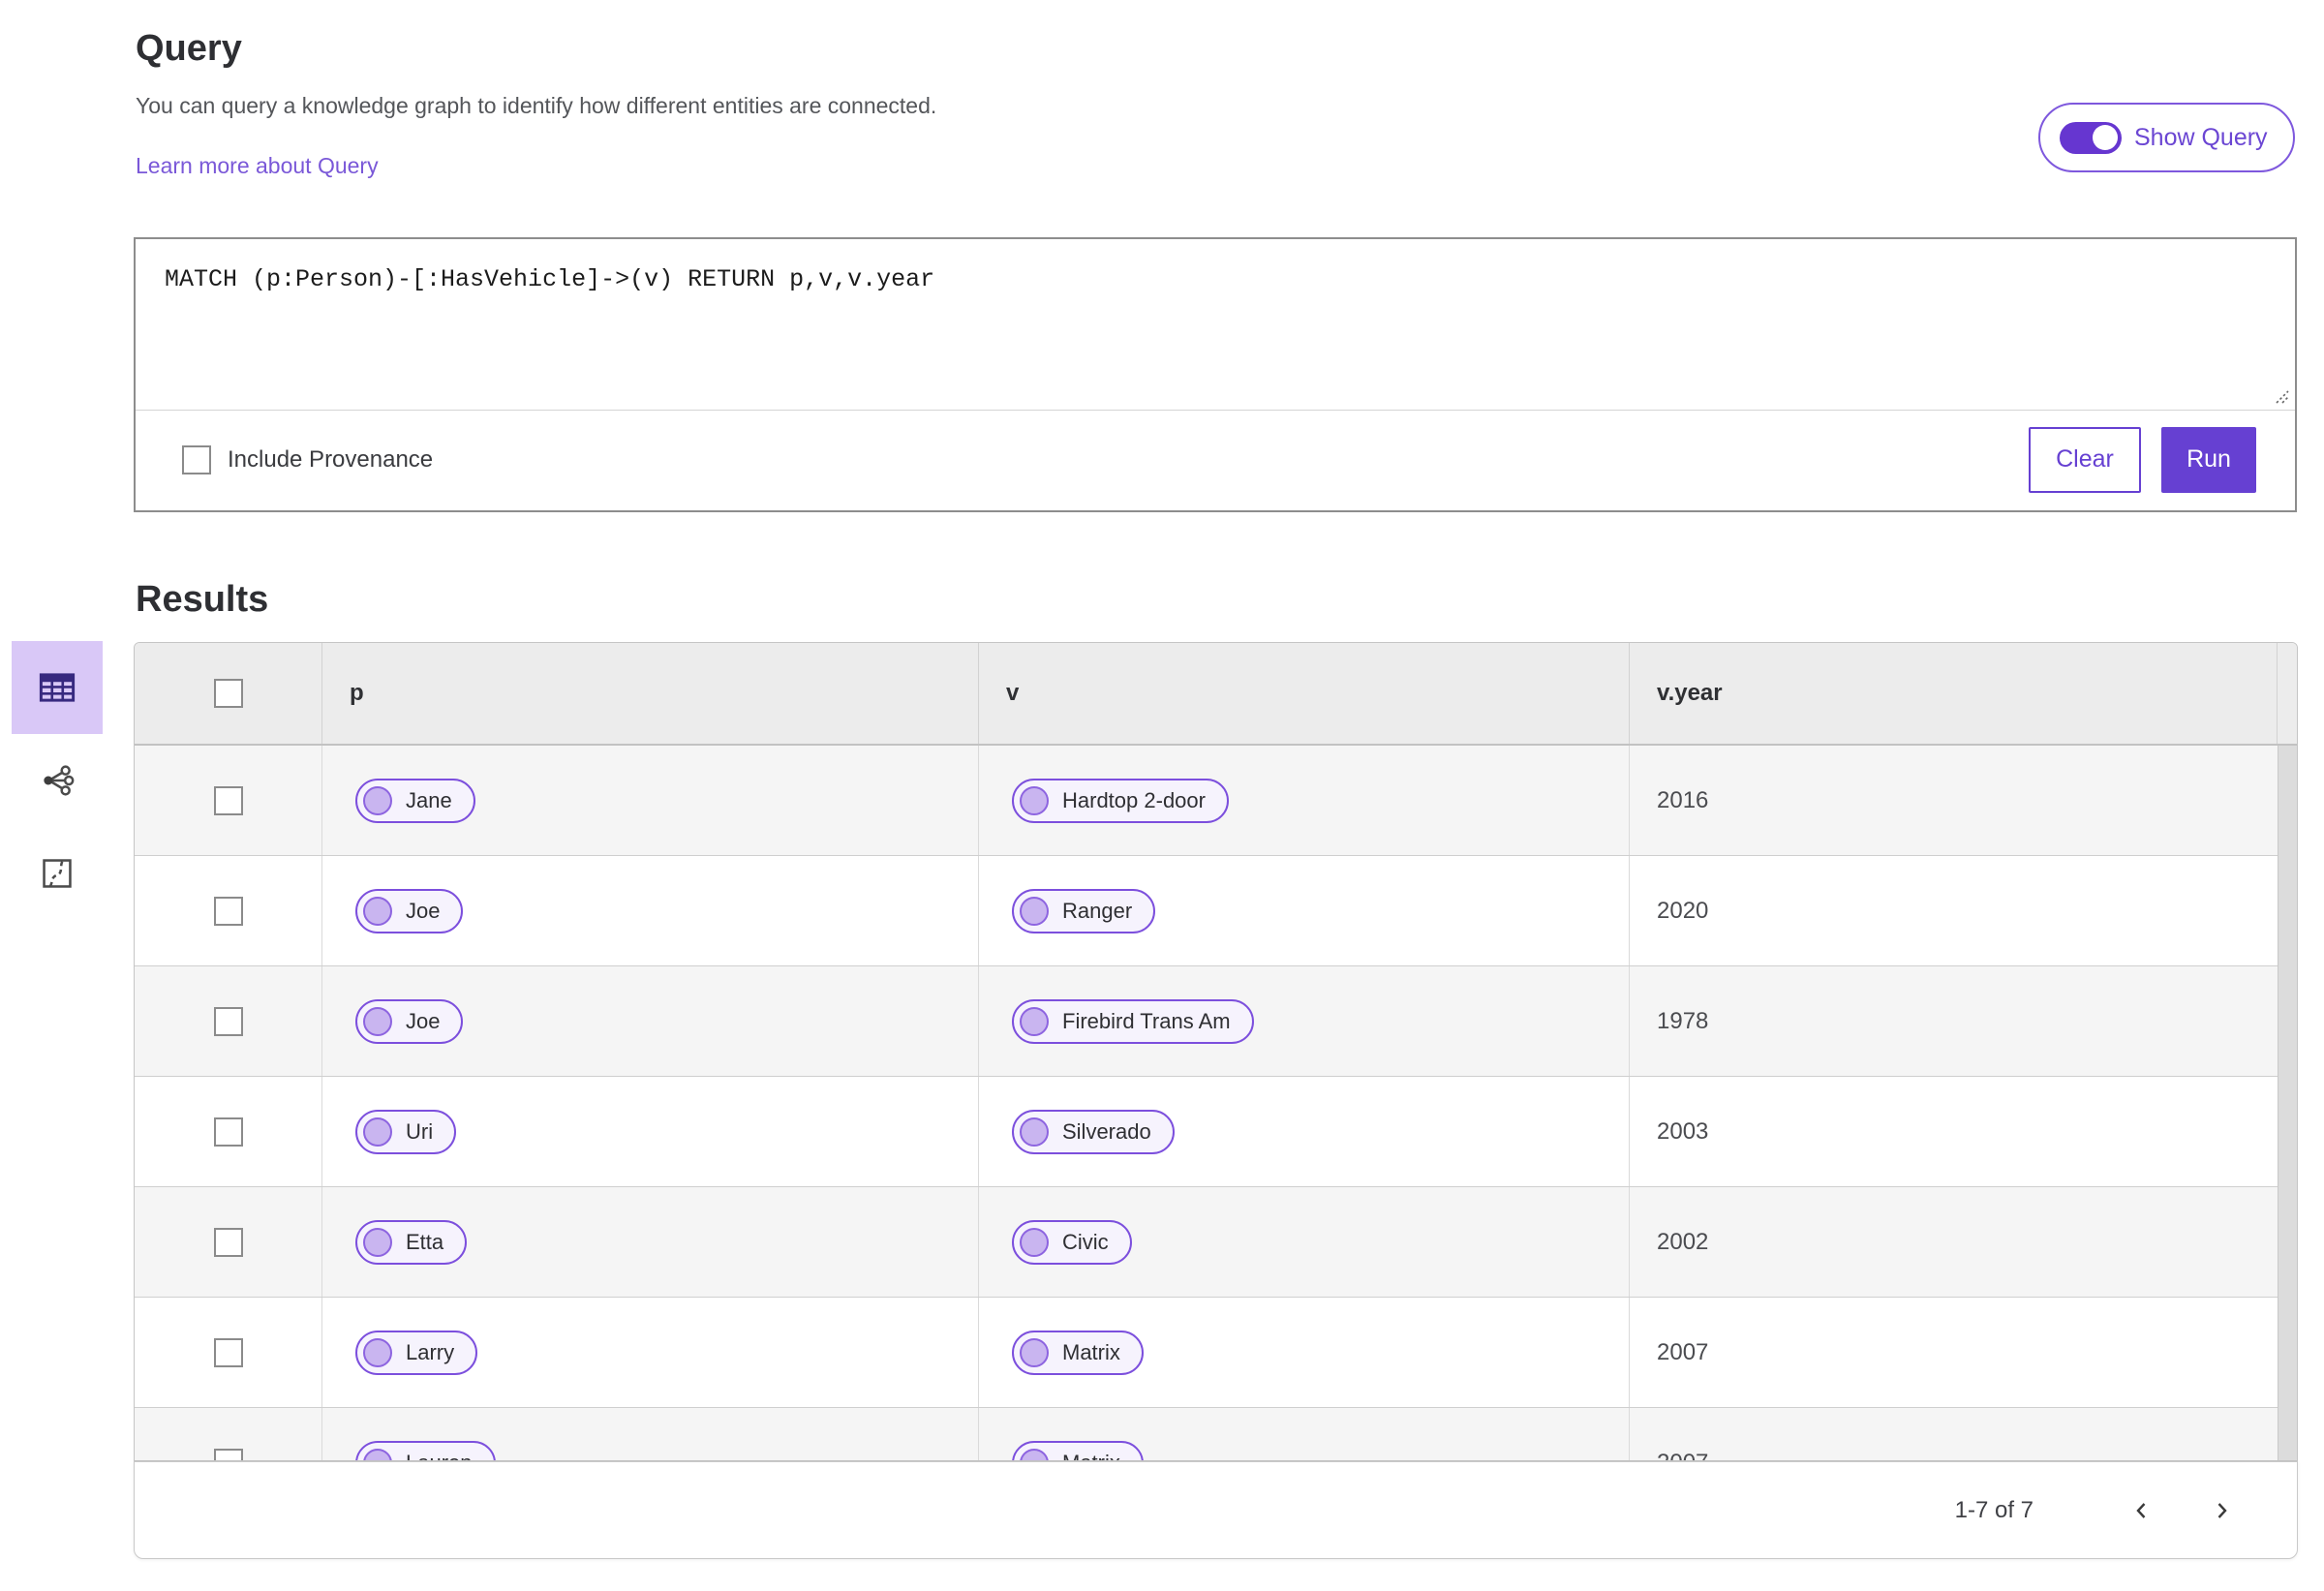 This screenshot has width=2324, height=1591. What do you see at coordinates (1147, 1020) in the screenshot?
I see `vehicle-node-label: Firebird Trans Am` at bounding box center [1147, 1020].